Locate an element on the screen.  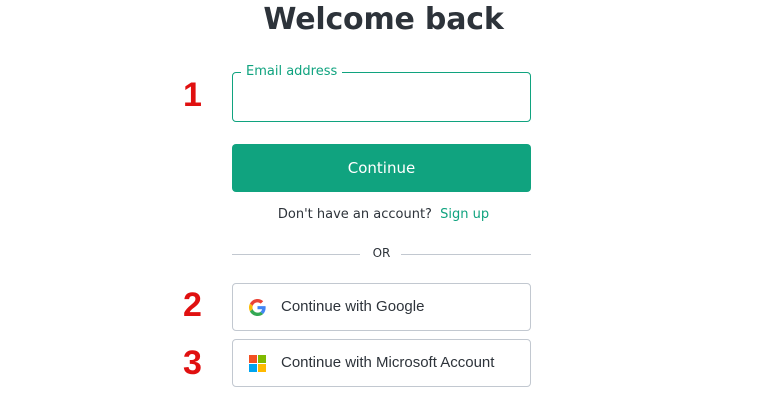
signup-prompt-row: Don't have an account? Sign up is located at coordinates (383, 214).